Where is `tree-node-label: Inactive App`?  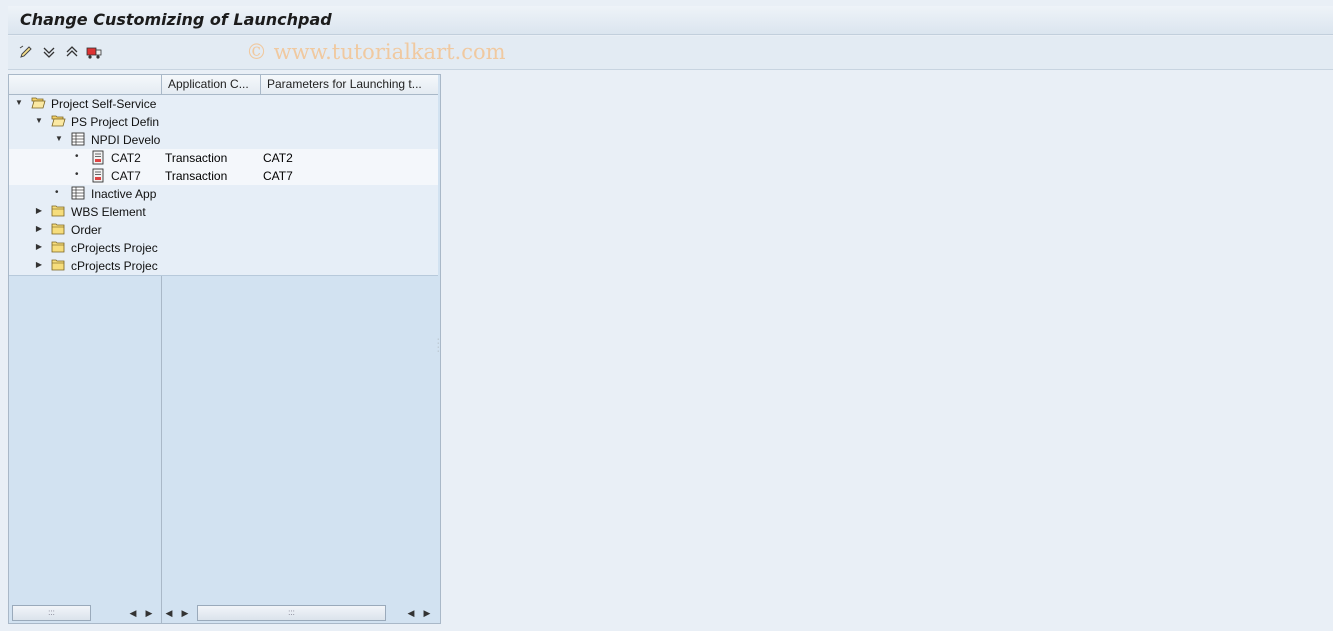
tree-node-label: Inactive App is located at coordinates (124, 194).